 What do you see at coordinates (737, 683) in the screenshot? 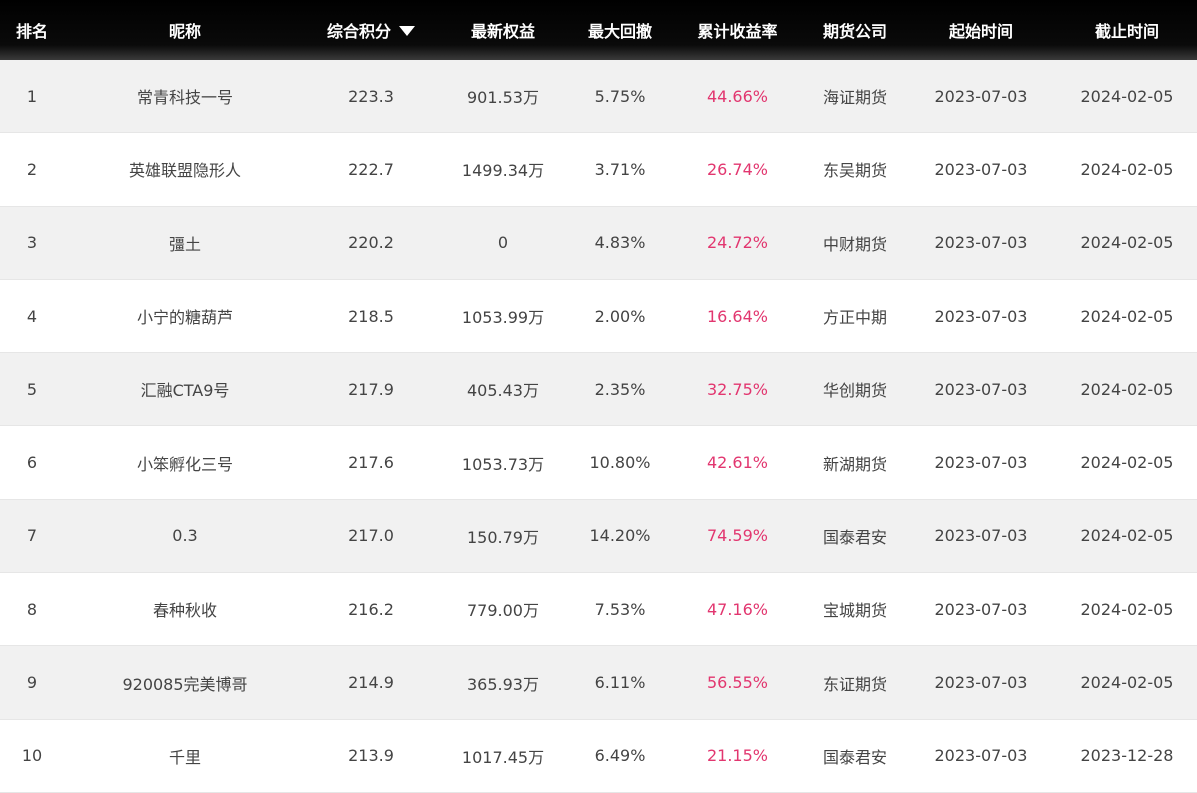
I see `cell-return: 56.55%` at bounding box center [737, 683].